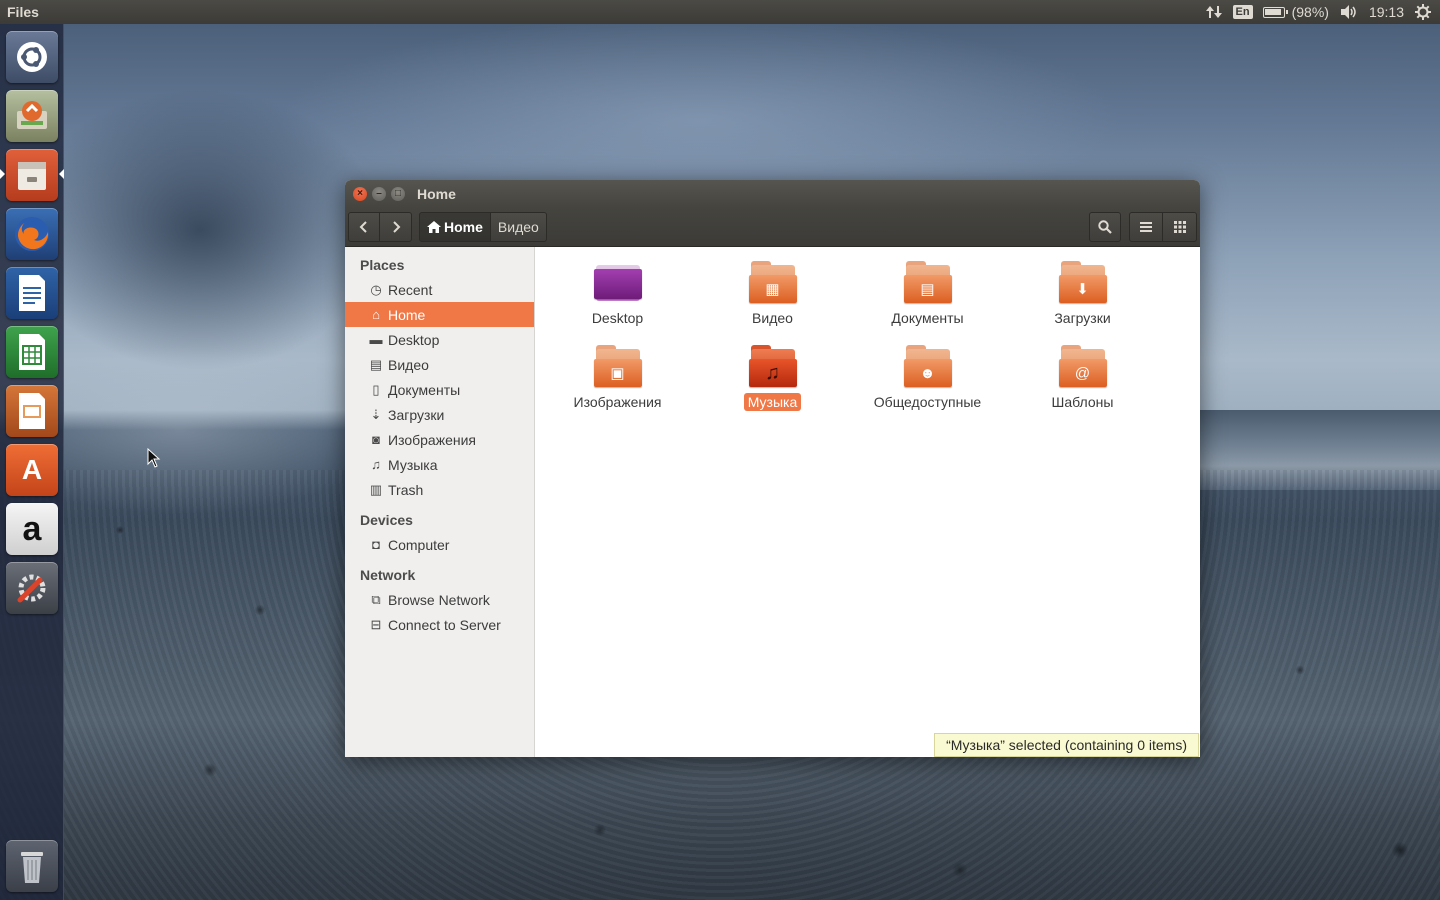 The width and height of the screenshot is (1440, 900). Describe the element at coordinates (2, 174) in the screenshot. I see `launcher-active-pip-left` at that location.